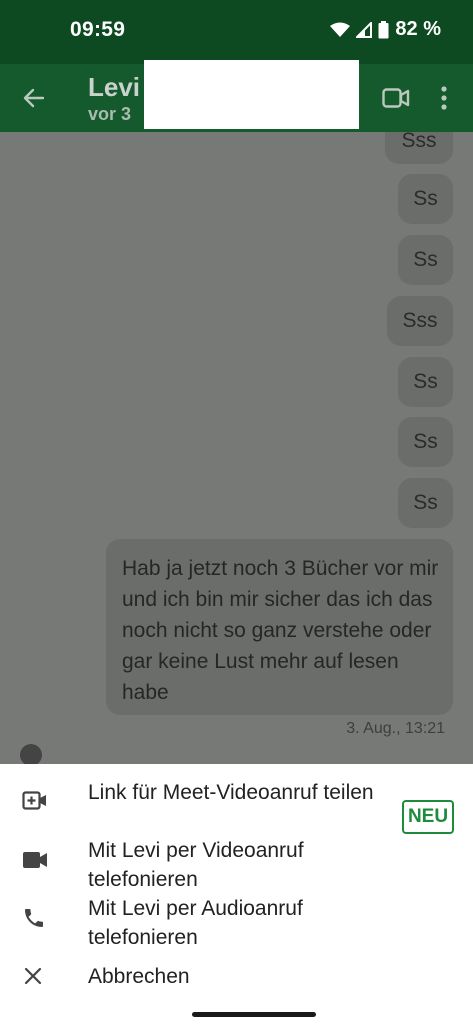  Describe the element at coordinates (251, 94) in the screenshot. I see `redaction-box` at that location.